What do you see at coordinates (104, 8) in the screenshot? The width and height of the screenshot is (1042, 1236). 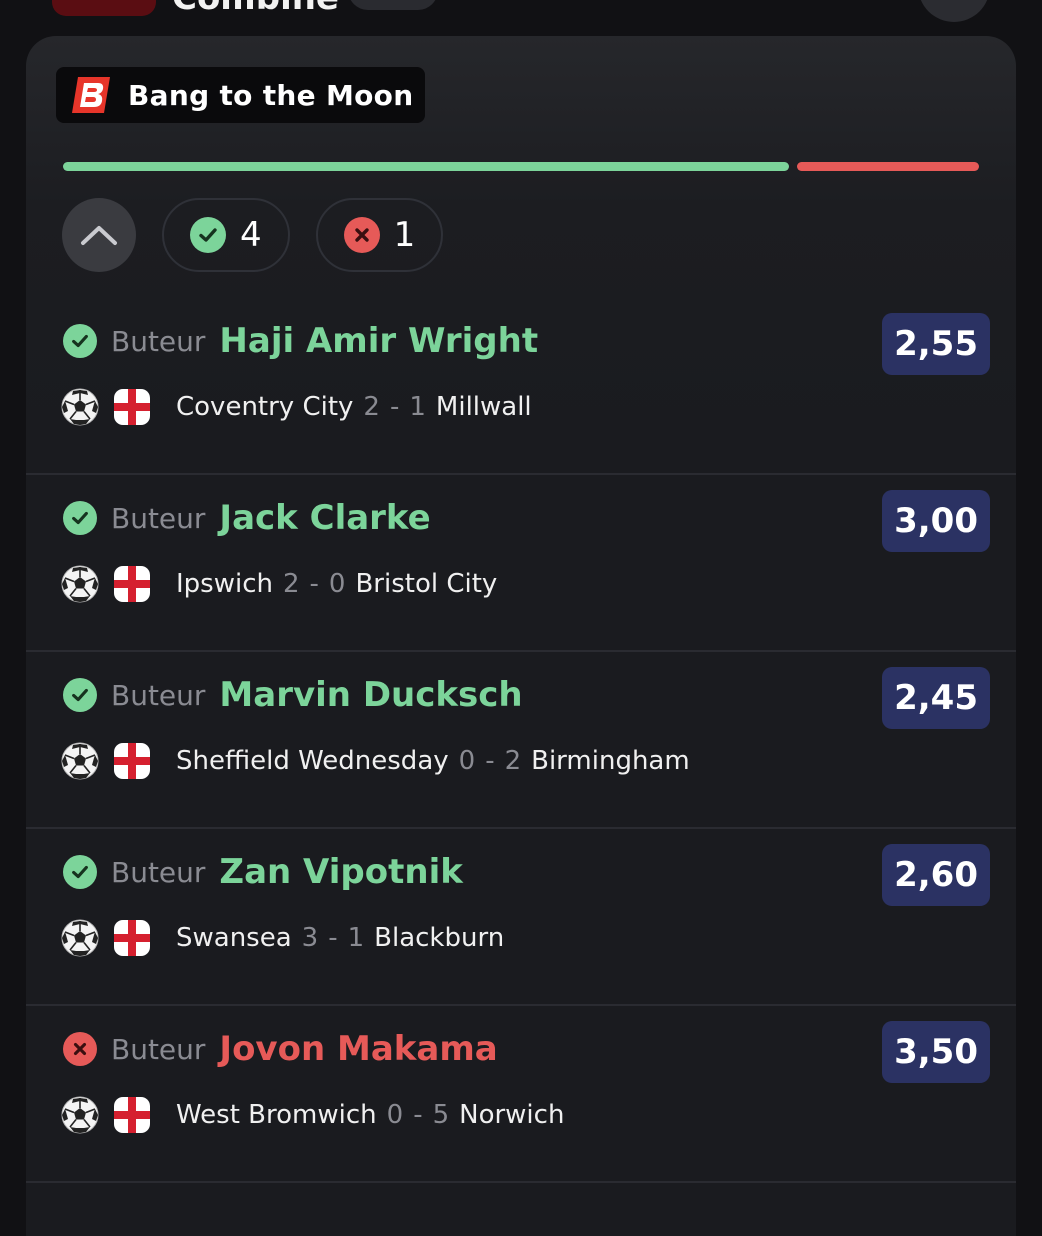 I see `app-logo` at bounding box center [104, 8].